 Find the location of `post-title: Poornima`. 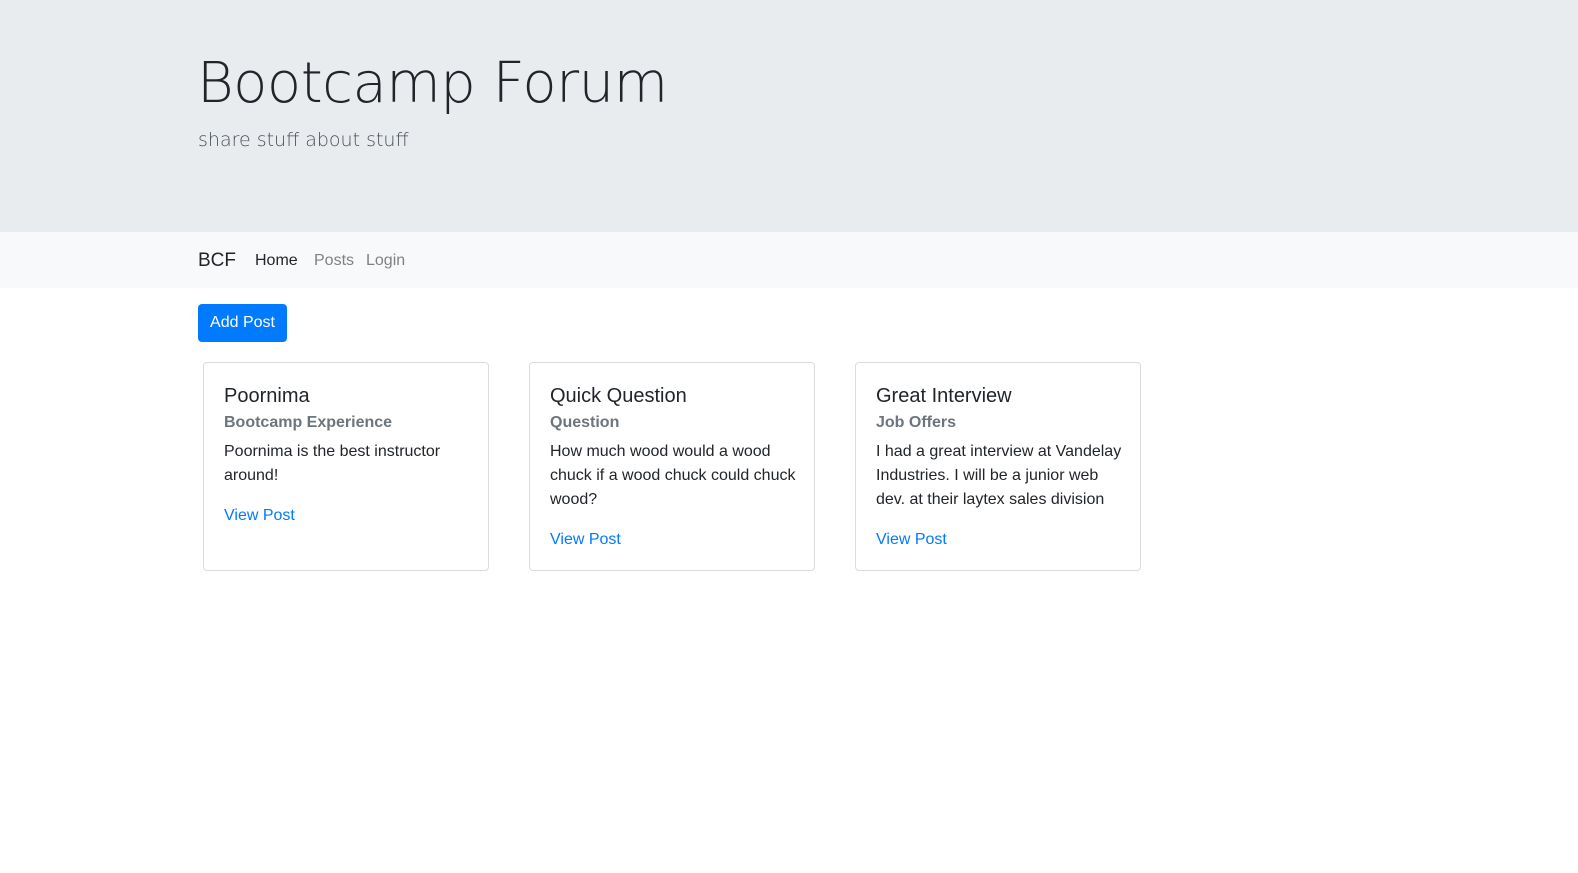

post-title: Poornima is located at coordinates (267, 396).